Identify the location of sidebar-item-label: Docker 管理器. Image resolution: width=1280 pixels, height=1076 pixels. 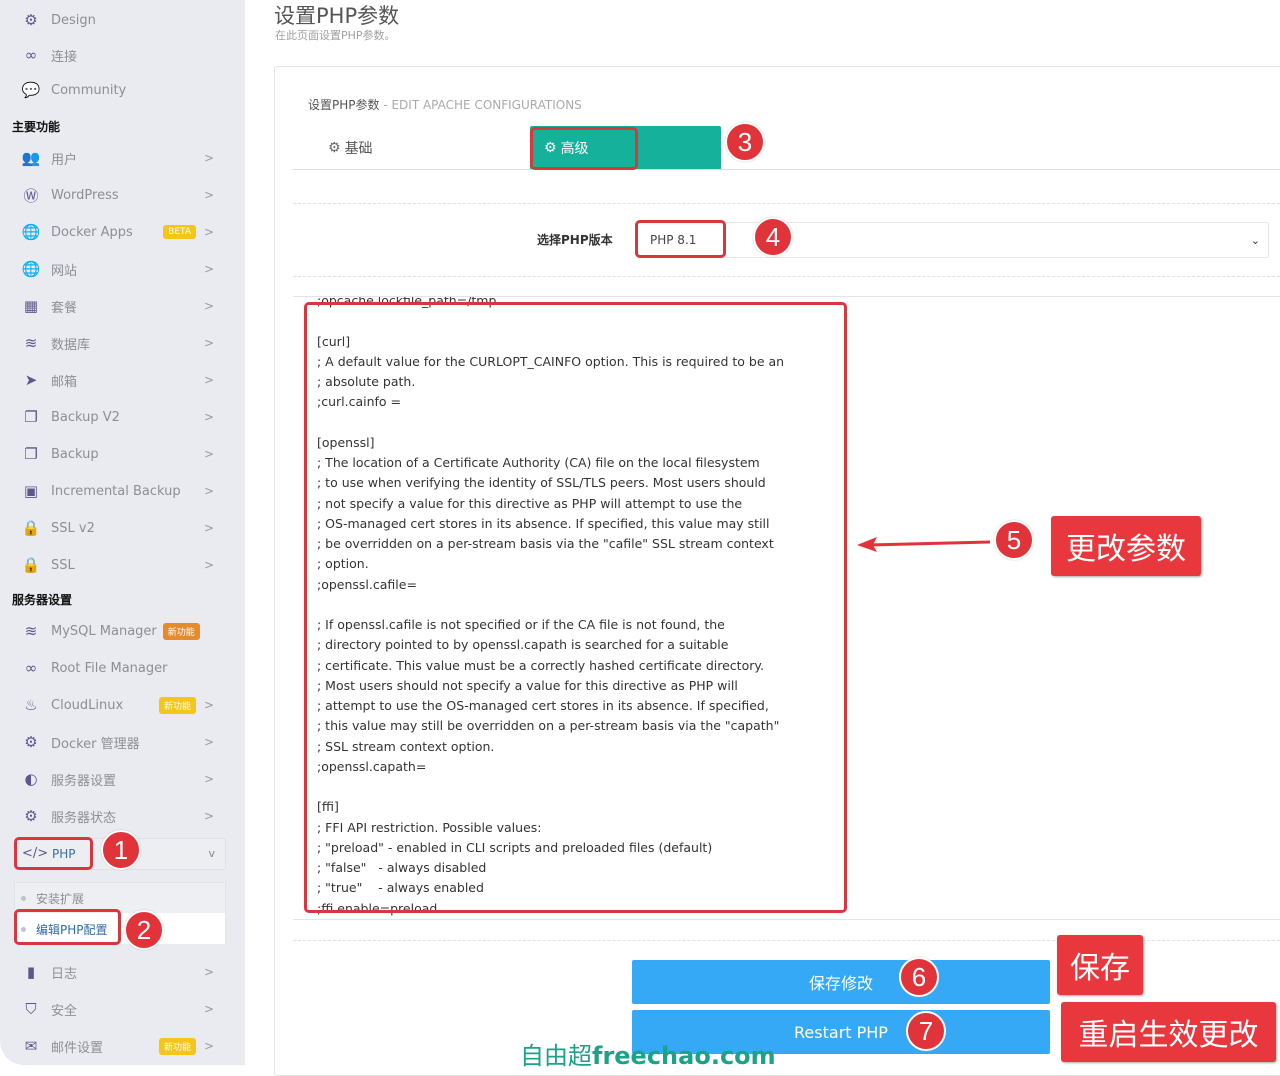
(95, 744).